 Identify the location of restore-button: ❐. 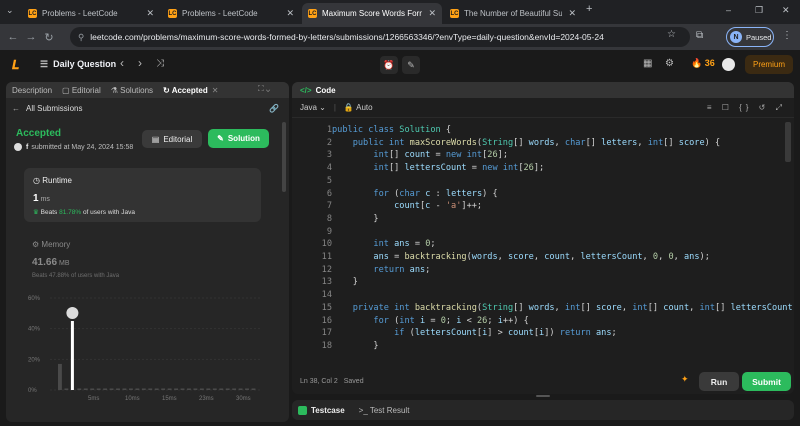
(759, 10).